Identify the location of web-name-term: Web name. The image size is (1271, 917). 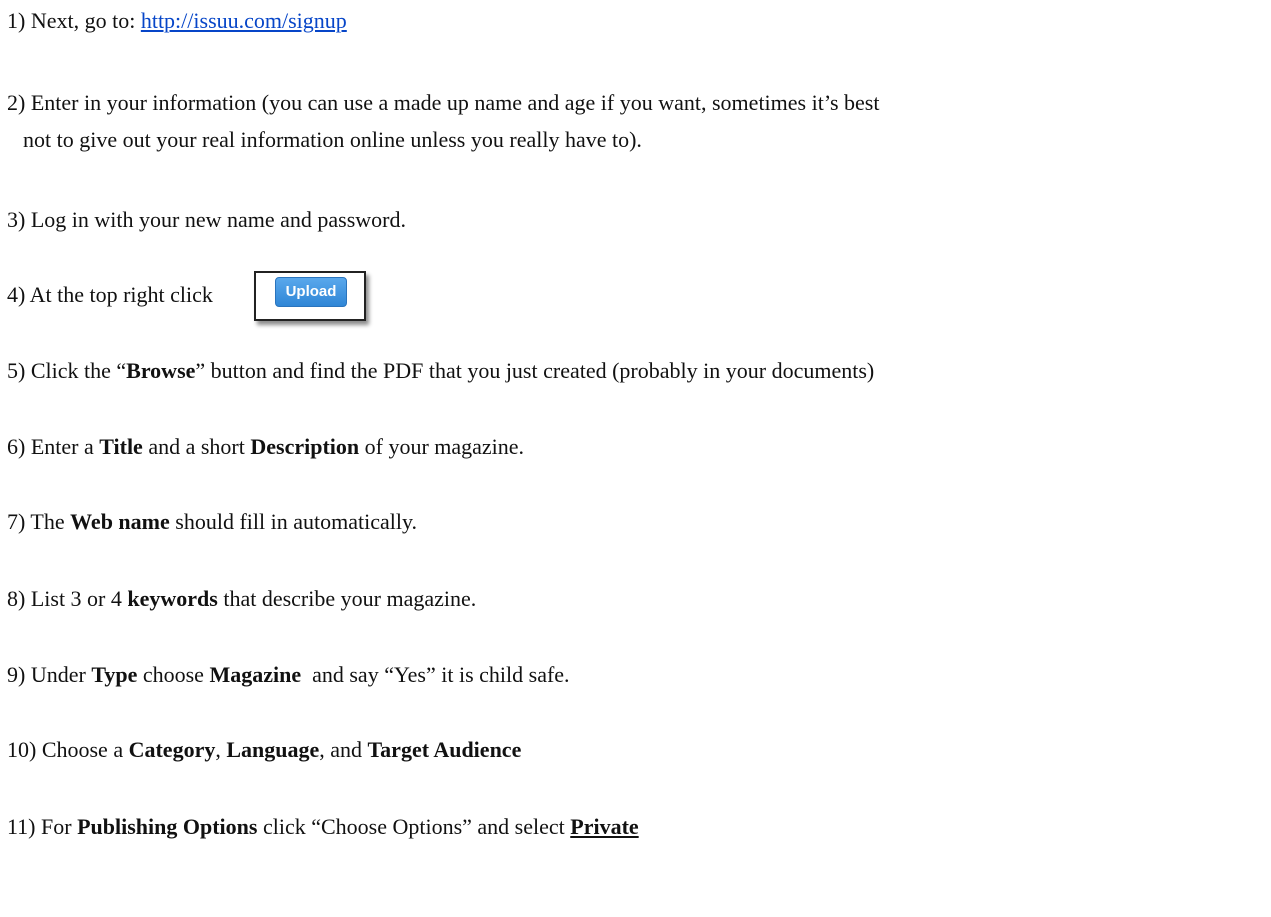
(120, 521).